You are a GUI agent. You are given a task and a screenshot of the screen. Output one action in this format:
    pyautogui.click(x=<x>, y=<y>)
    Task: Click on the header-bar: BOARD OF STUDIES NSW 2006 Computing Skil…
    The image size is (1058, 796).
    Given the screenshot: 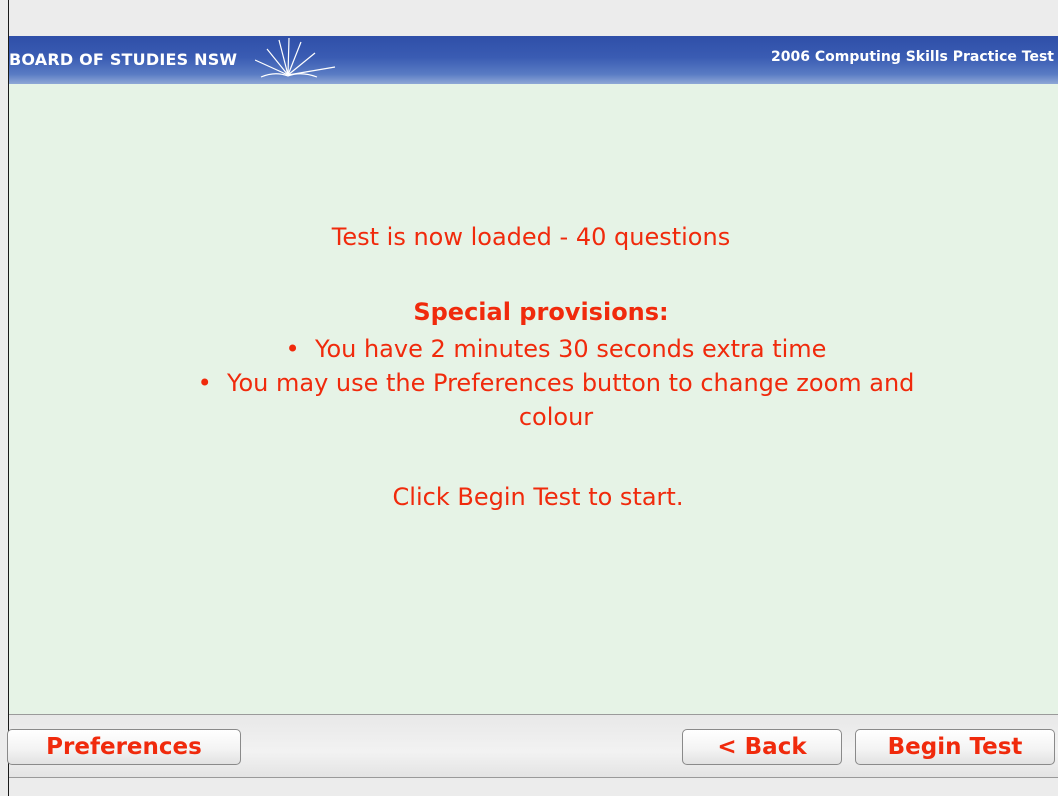 What is the action you would take?
    pyautogui.click(x=533, y=60)
    